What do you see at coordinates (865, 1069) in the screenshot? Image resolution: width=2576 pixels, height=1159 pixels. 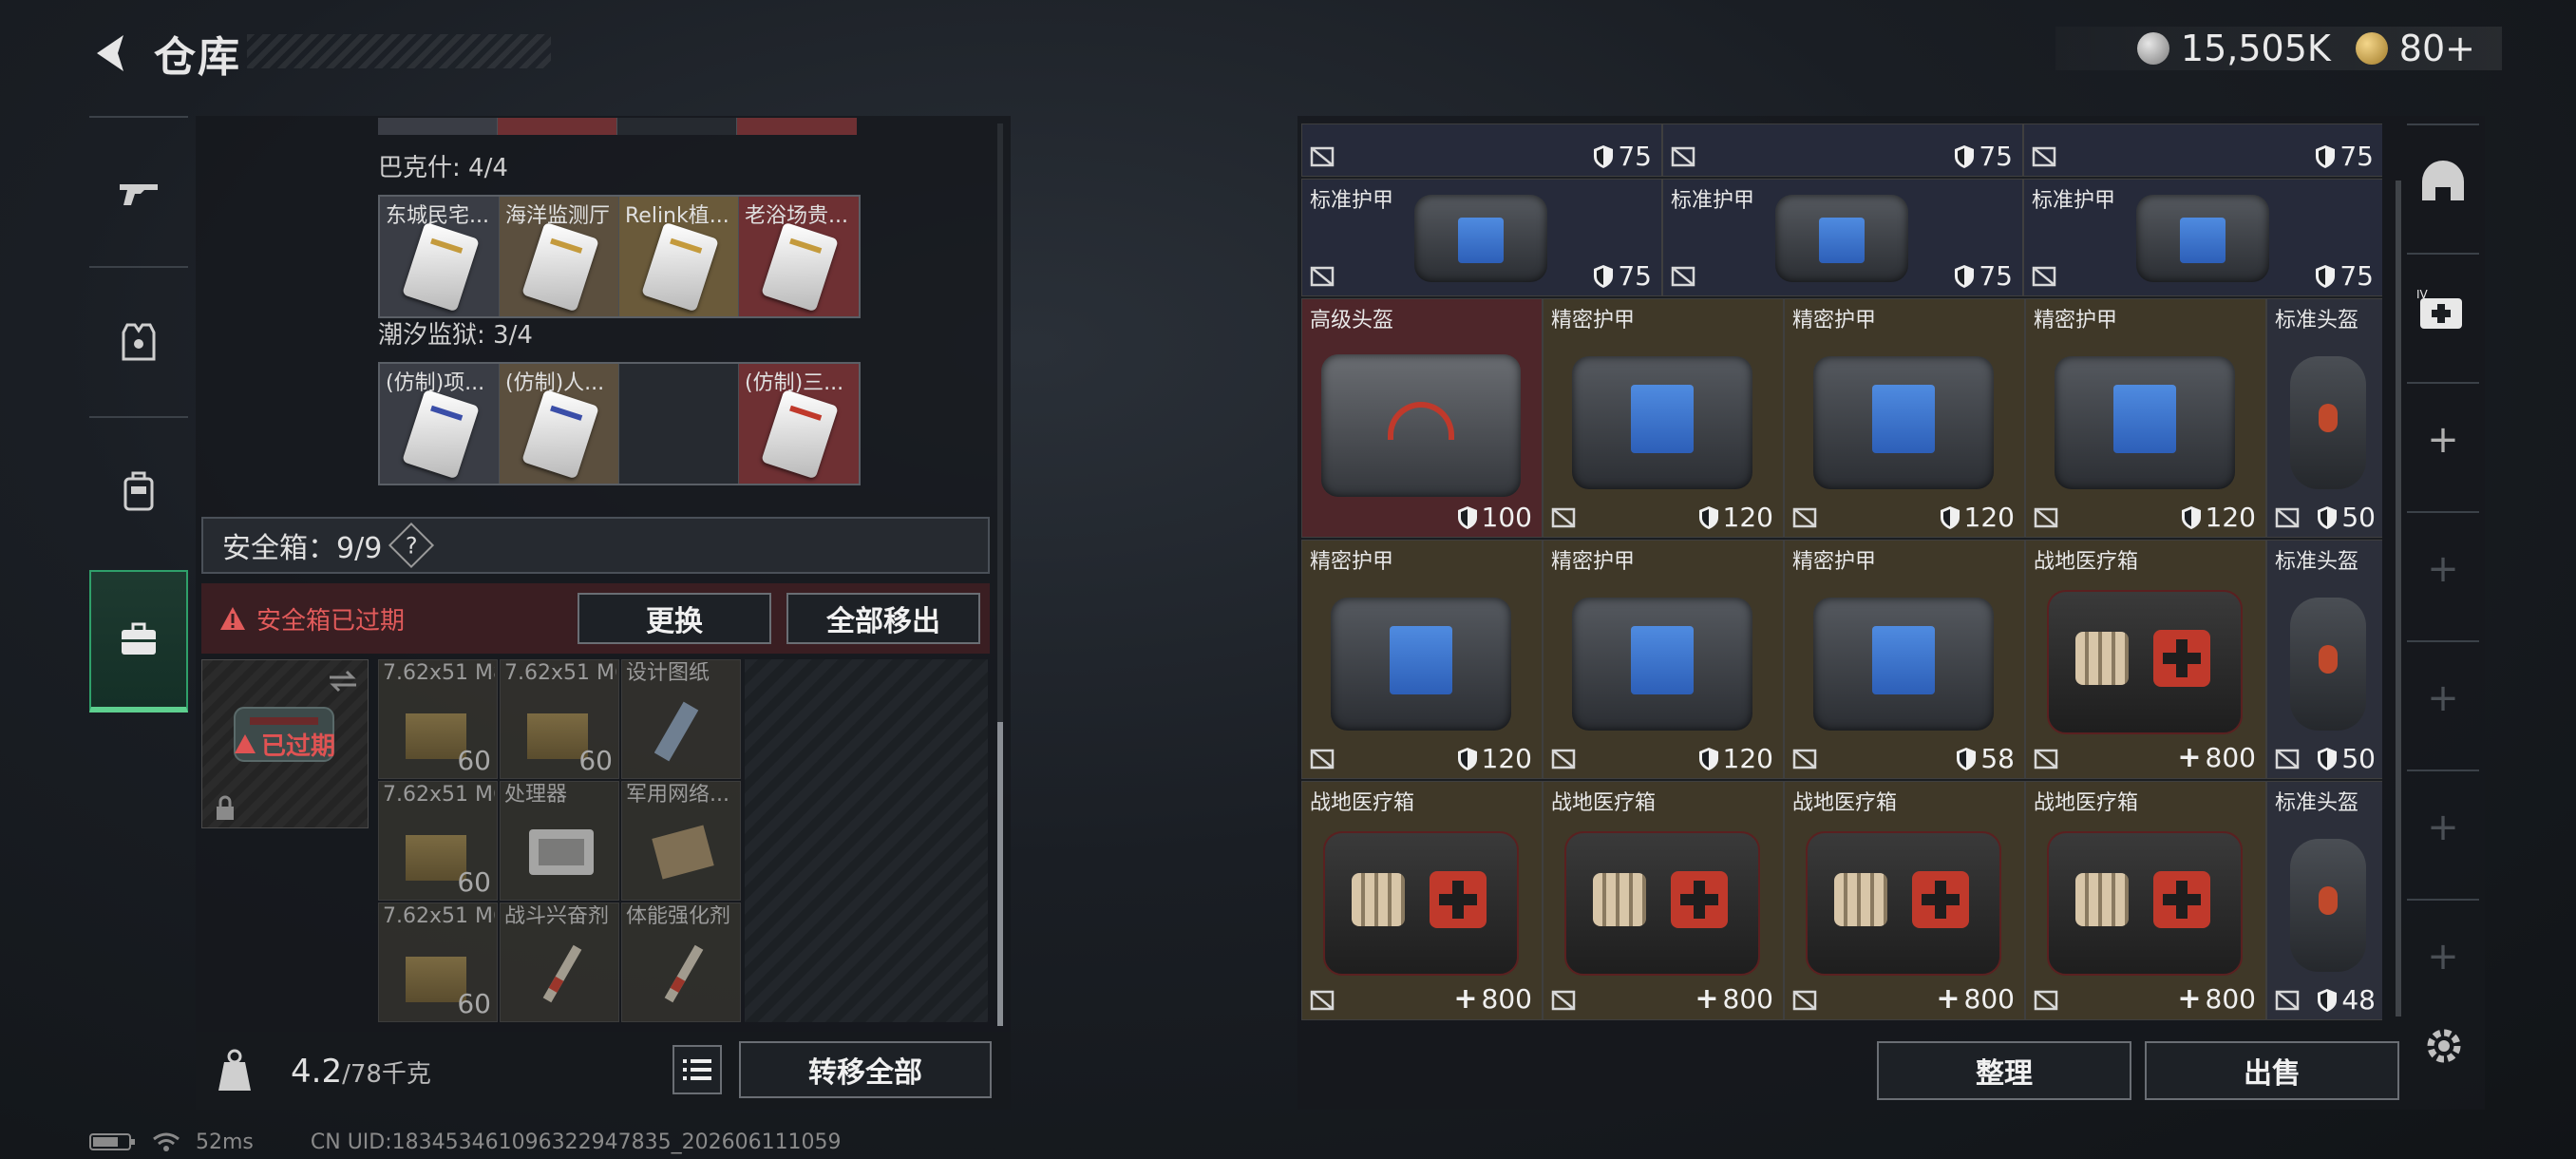 I see `transfer-all-button: 转移全部` at bounding box center [865, 1069].